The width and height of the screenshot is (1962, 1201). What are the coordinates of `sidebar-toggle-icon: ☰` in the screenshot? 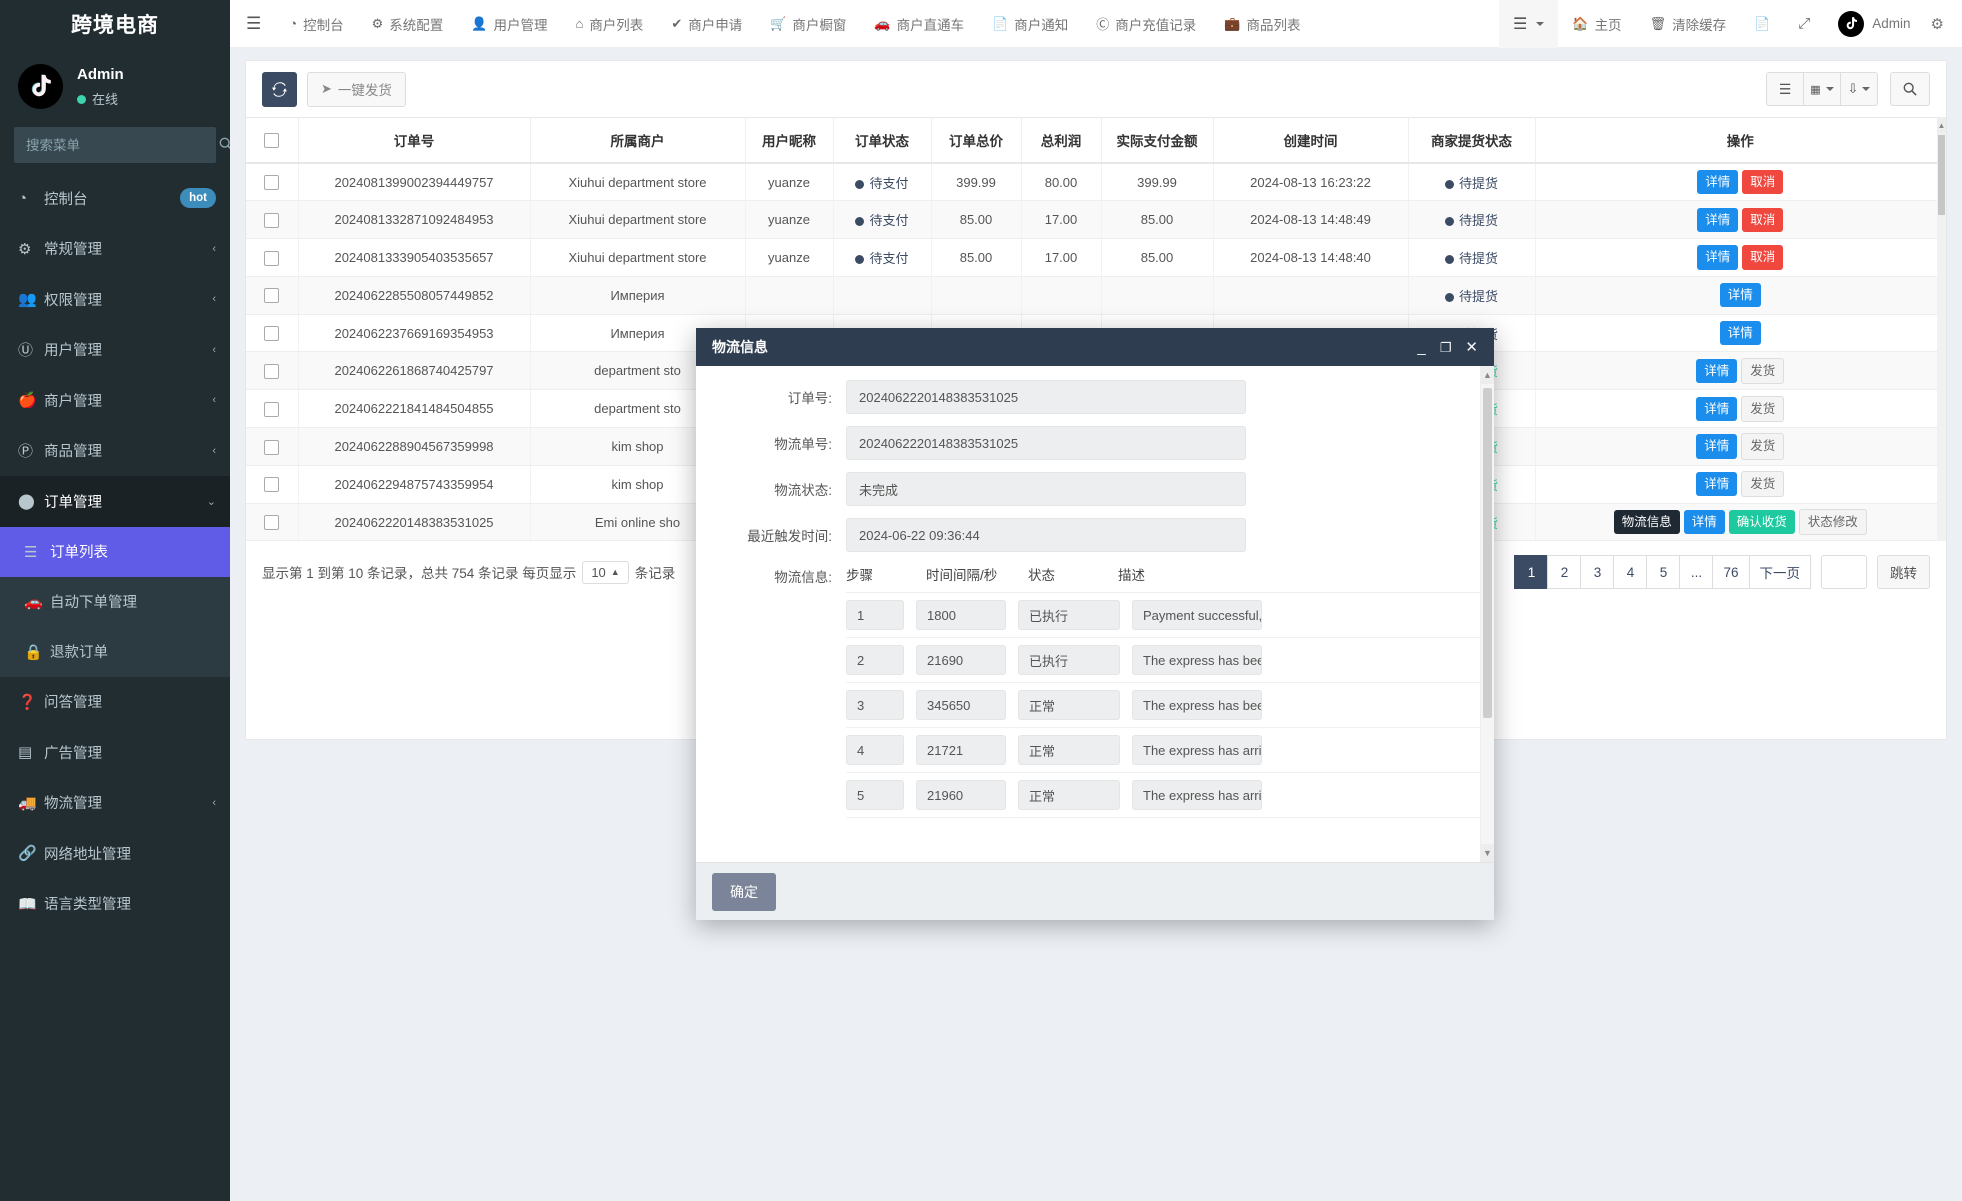 It's located at (252, 24).